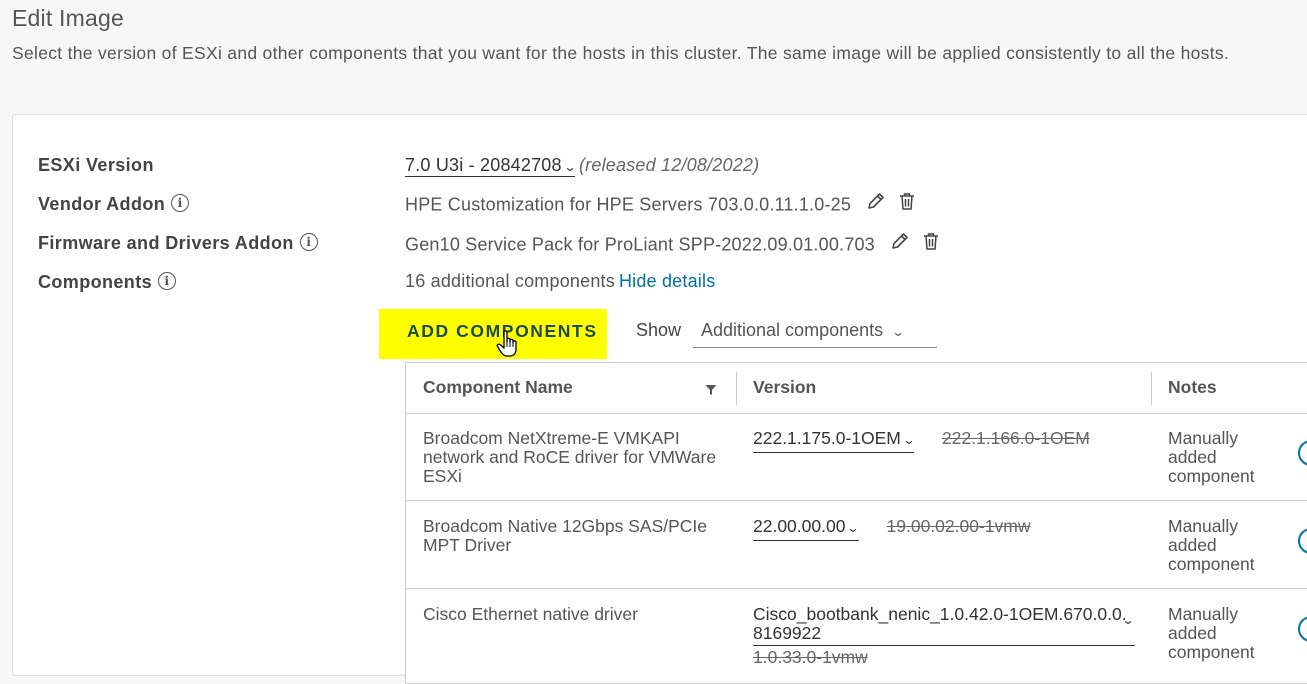  I want to click on column-header-name: Component Name, so click(498, 387).